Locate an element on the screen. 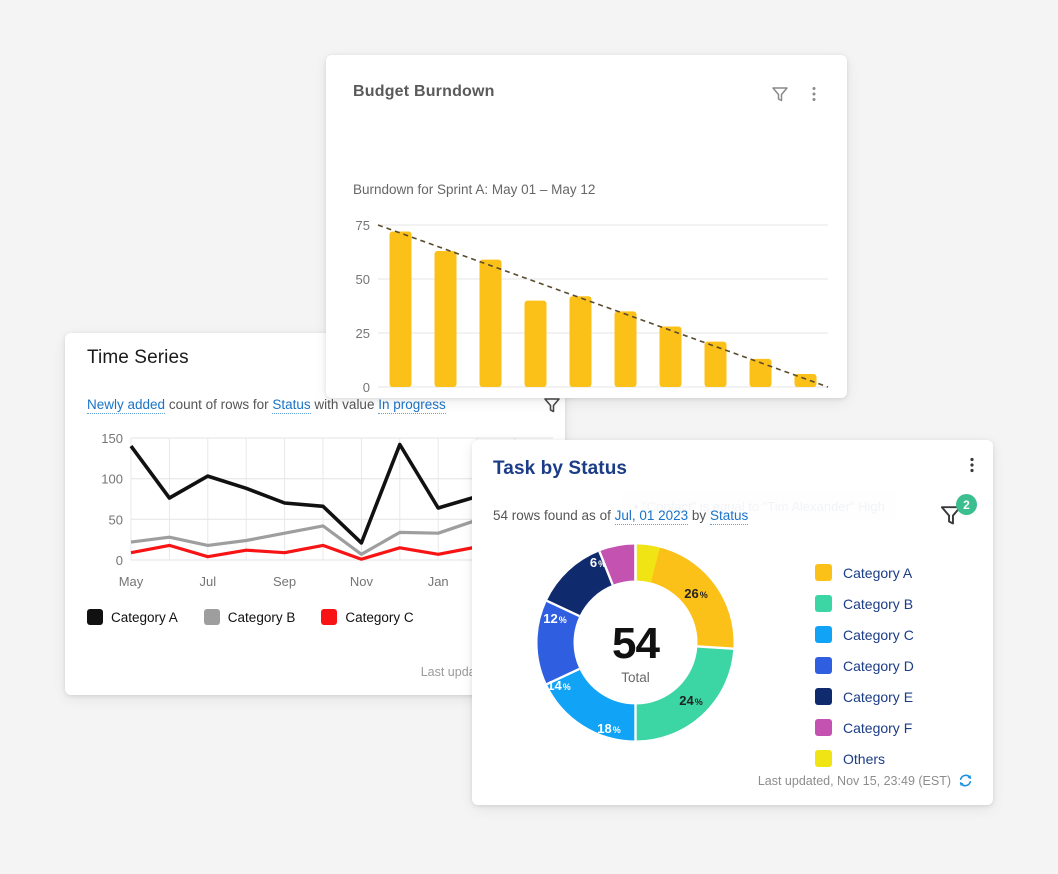 The image size is (1058, 874). legend-swatch-category-d is located at coordinates (823, 665).